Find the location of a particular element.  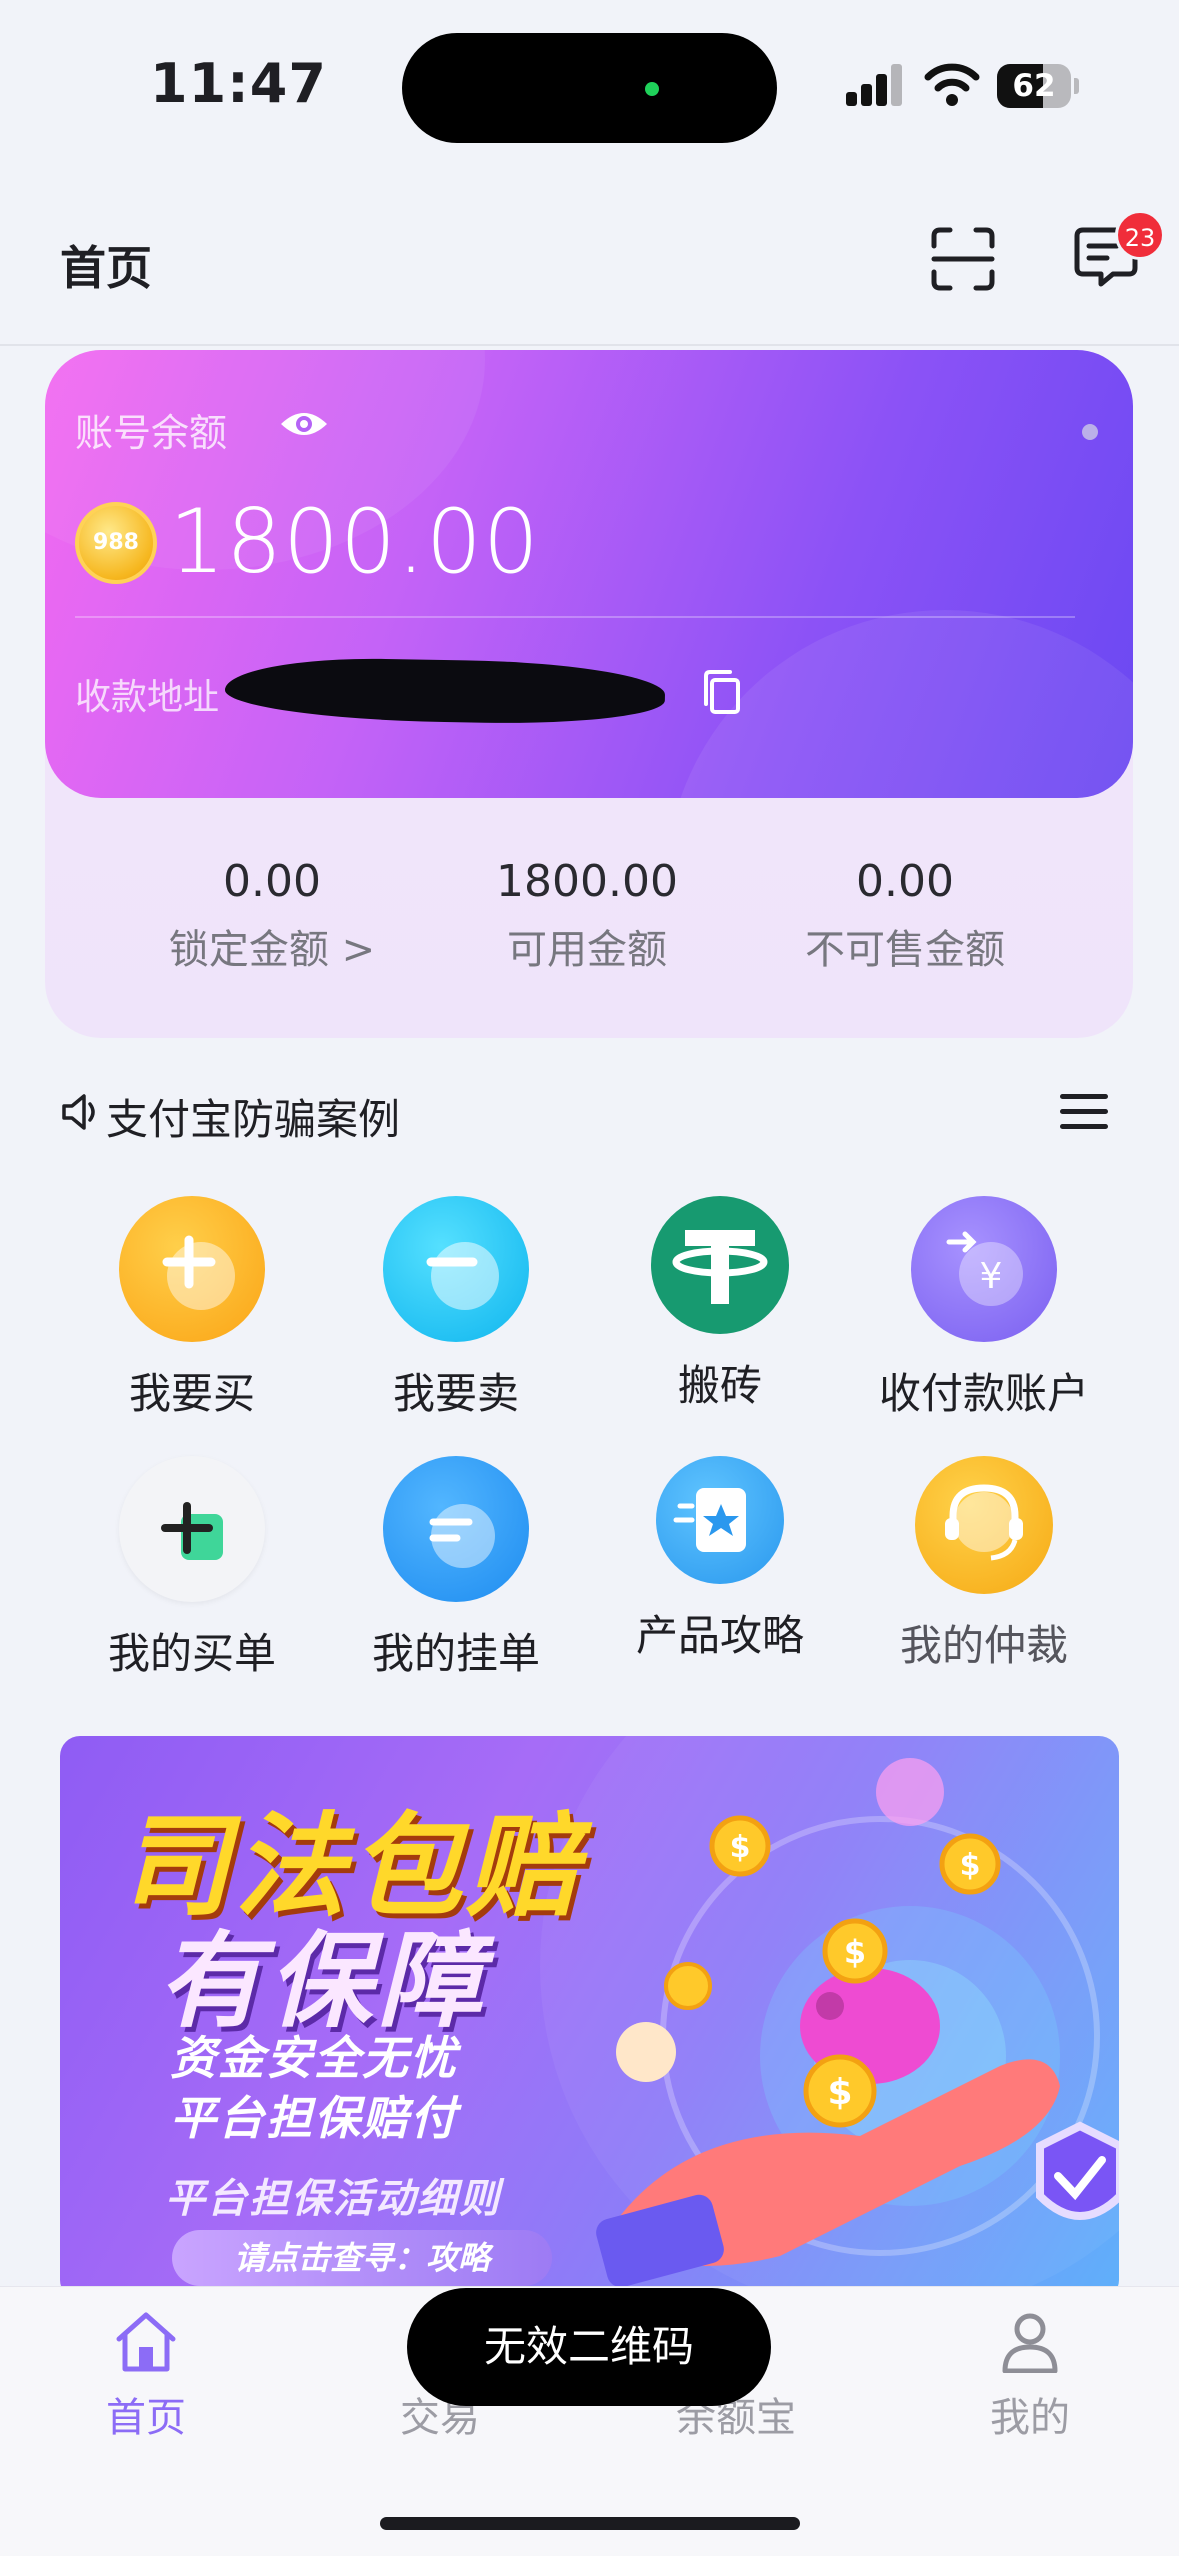

tab-label: 首页 is located at coordinates (146, 2418).